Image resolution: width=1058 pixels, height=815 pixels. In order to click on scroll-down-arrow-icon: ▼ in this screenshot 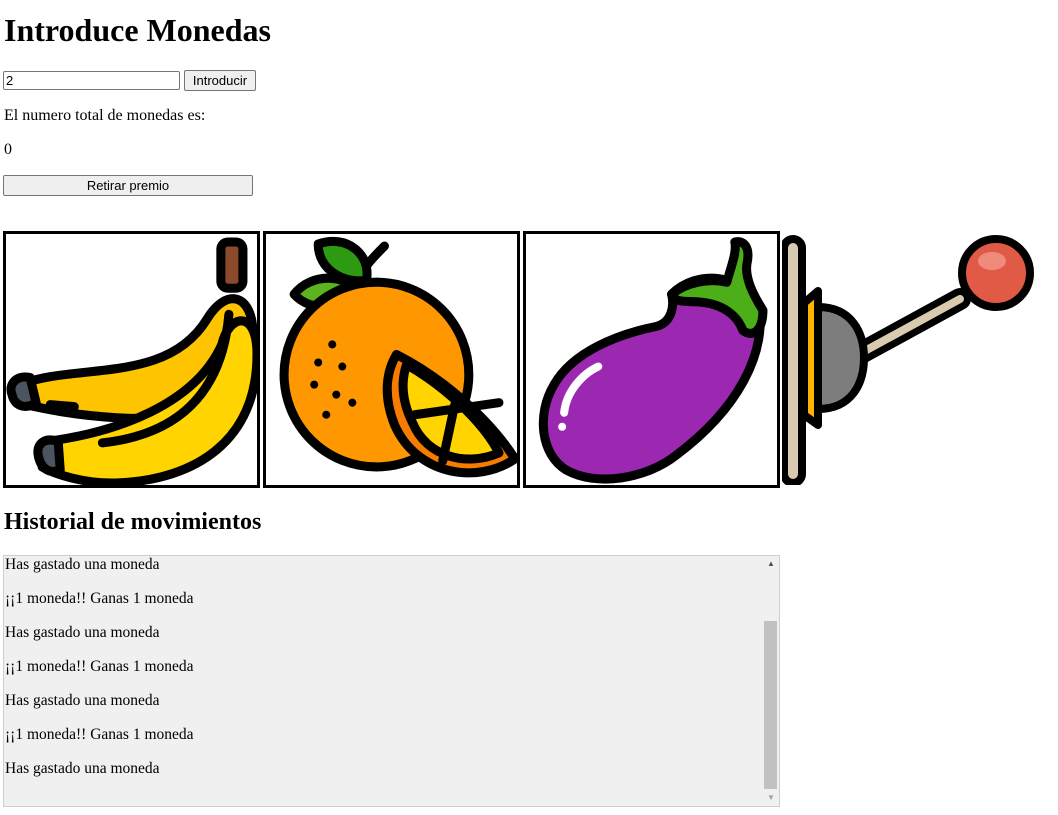, I will do `click(771, 798)`.